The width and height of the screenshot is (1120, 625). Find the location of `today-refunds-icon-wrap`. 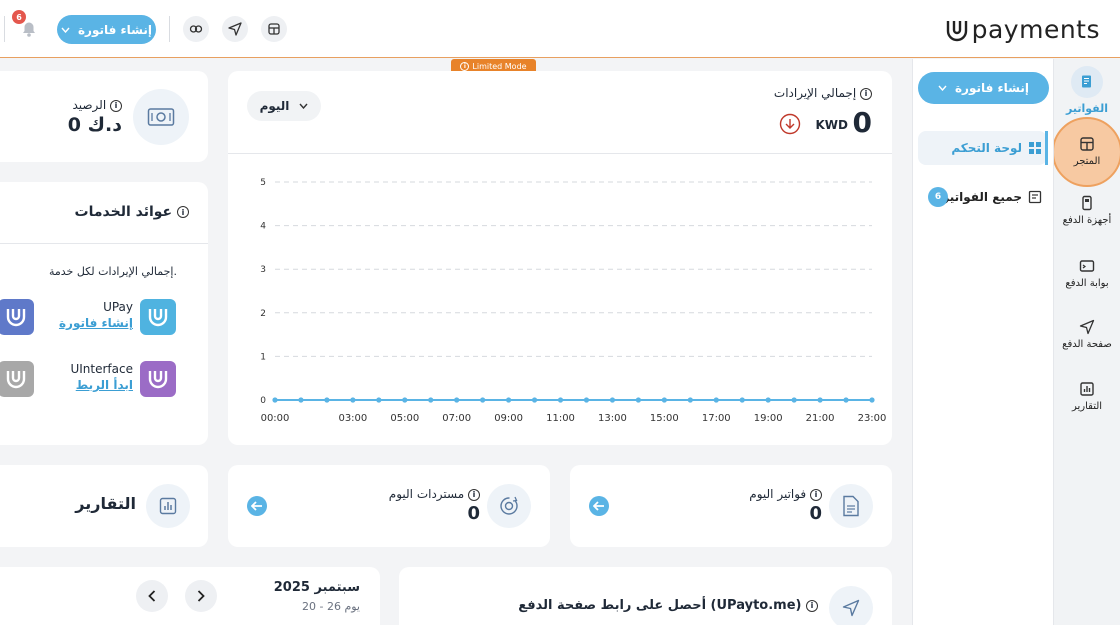

today-refunds-icon-wrap is located at coordinates (509, 506).